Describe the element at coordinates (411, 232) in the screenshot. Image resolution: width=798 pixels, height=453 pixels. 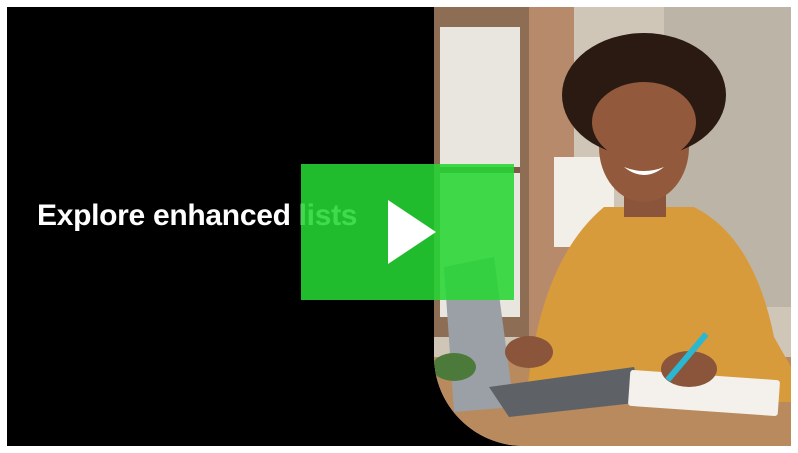
I see `play-icon` at that location.